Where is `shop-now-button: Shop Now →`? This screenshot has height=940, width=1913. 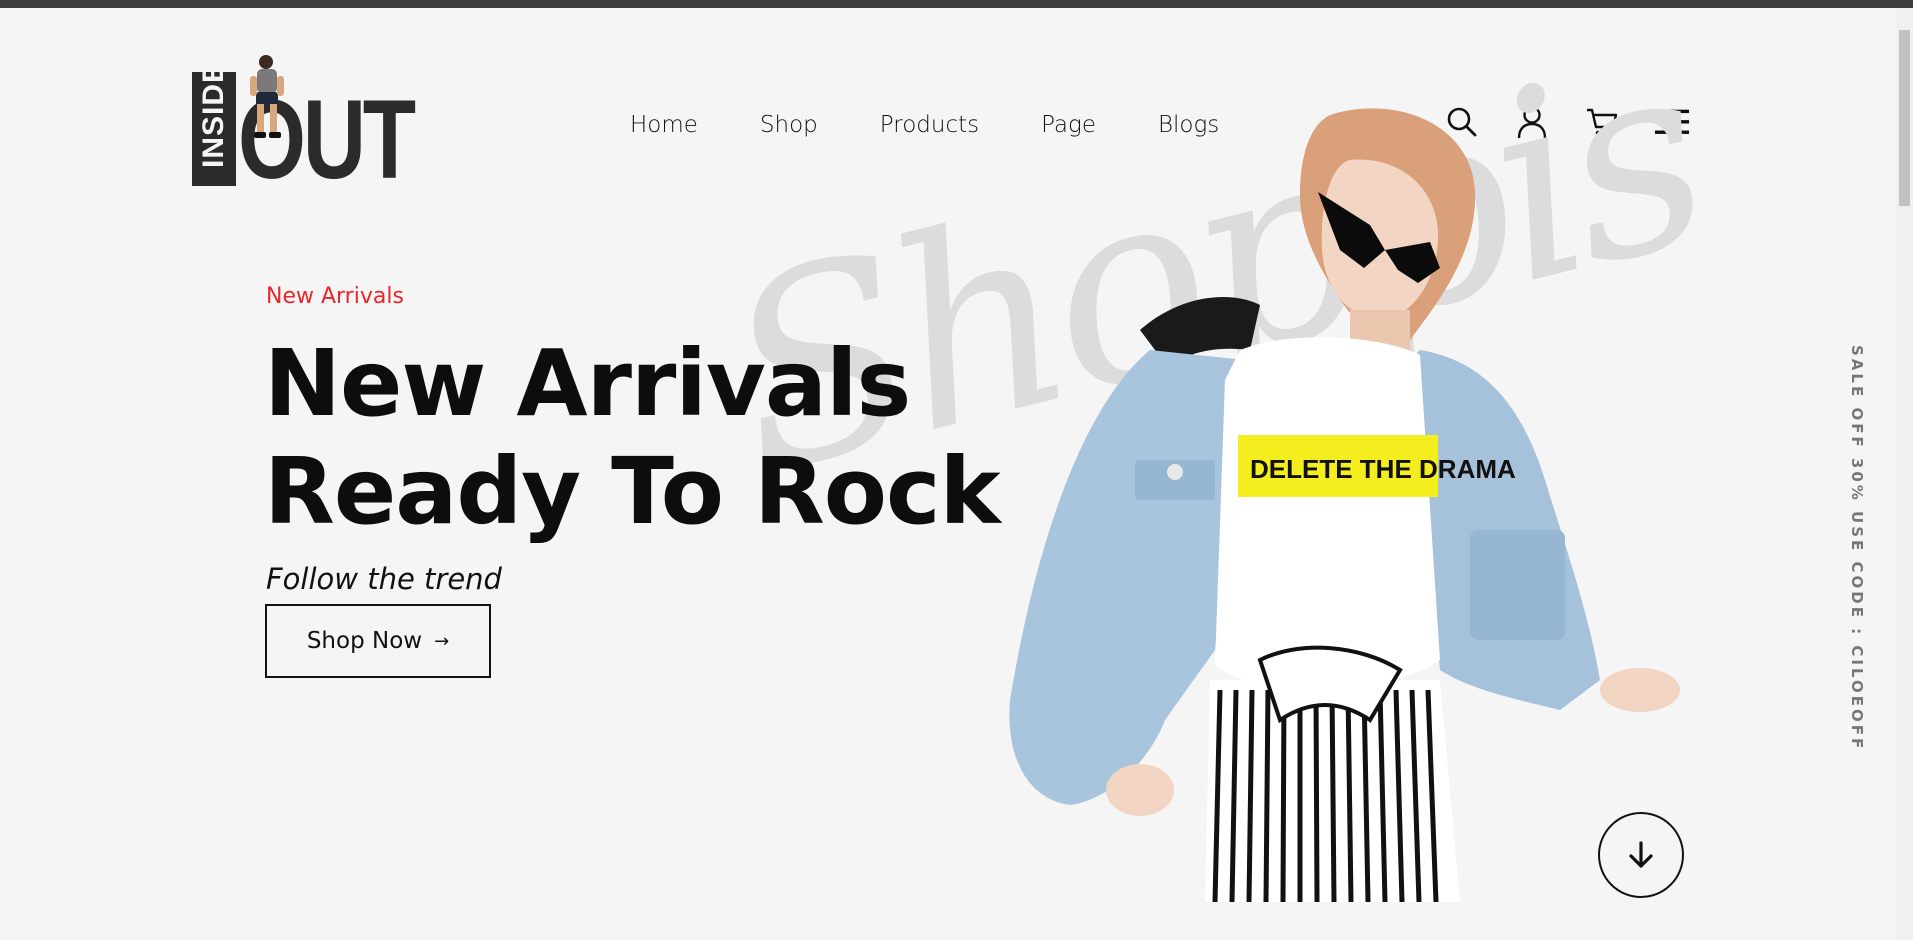 shop-now-button: Shop Now → is located at coordinates (378, 641).